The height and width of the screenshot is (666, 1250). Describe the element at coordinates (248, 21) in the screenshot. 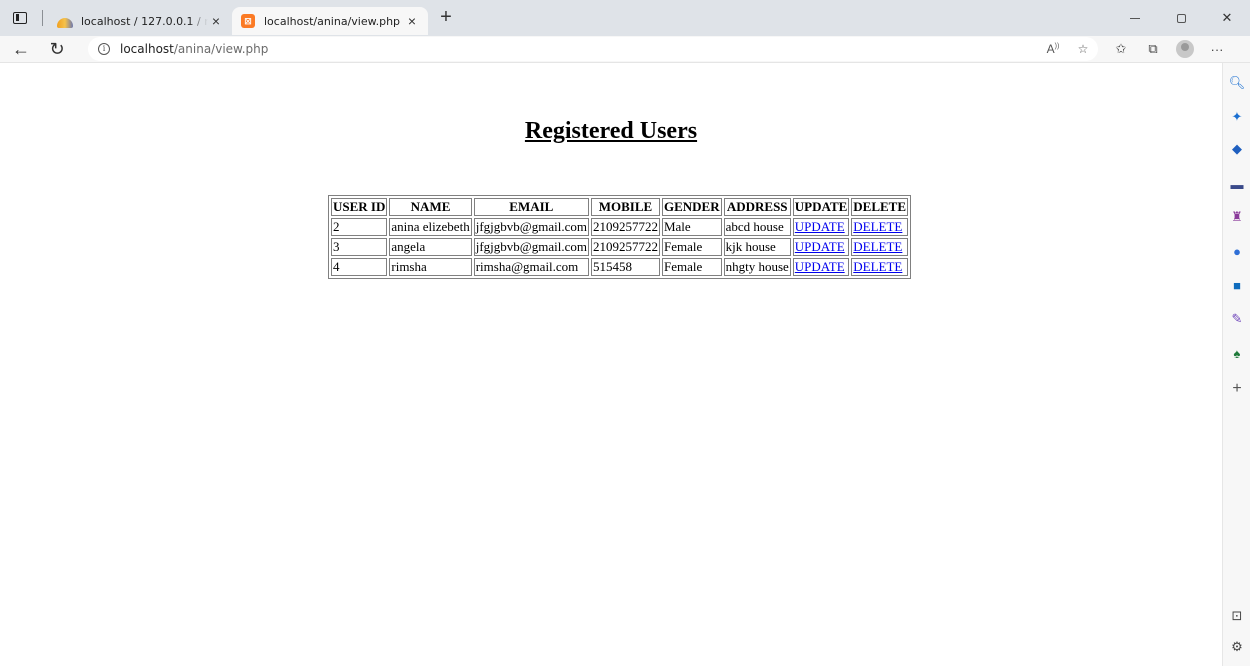

I see `xampp-icon: ⊠` at that location.